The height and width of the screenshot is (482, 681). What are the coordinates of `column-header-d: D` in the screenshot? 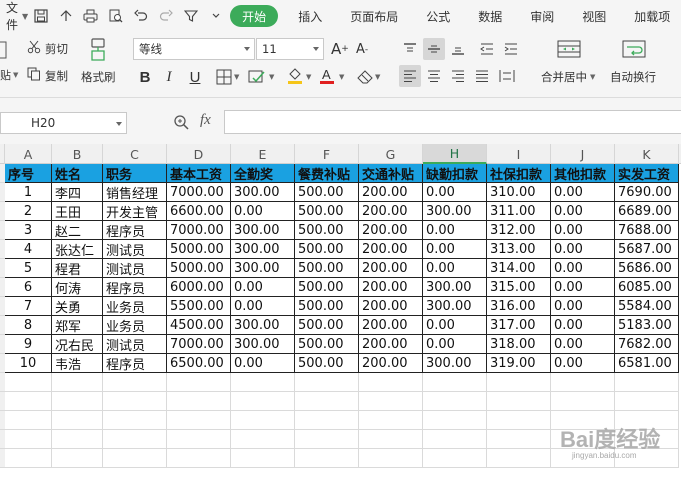 It's located at (199, 154).